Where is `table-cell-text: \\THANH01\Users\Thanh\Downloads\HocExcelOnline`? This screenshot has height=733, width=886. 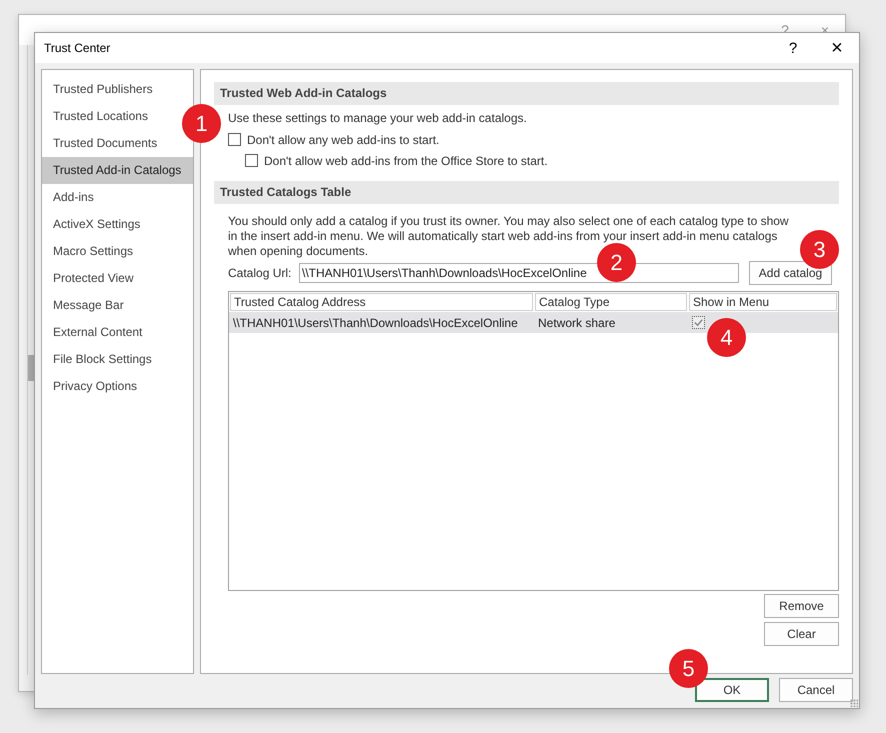
table-cell-text: \\THANH01\Users\Thanh\Downloads\HocExcelOnline is located at coordinates (375, 323).